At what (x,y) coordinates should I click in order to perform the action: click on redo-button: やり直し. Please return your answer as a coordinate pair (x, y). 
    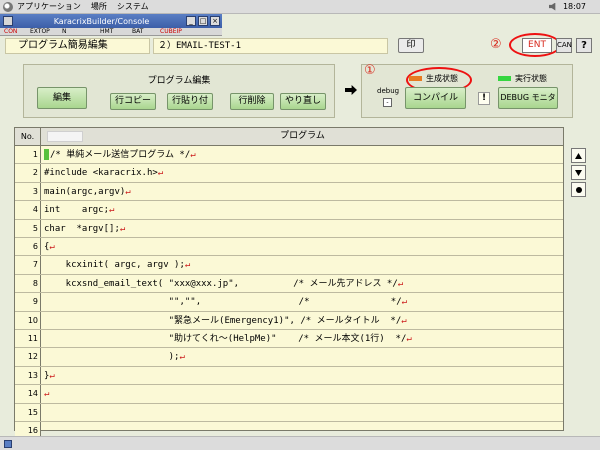
    Looking at the image, I should click on (303, 101).